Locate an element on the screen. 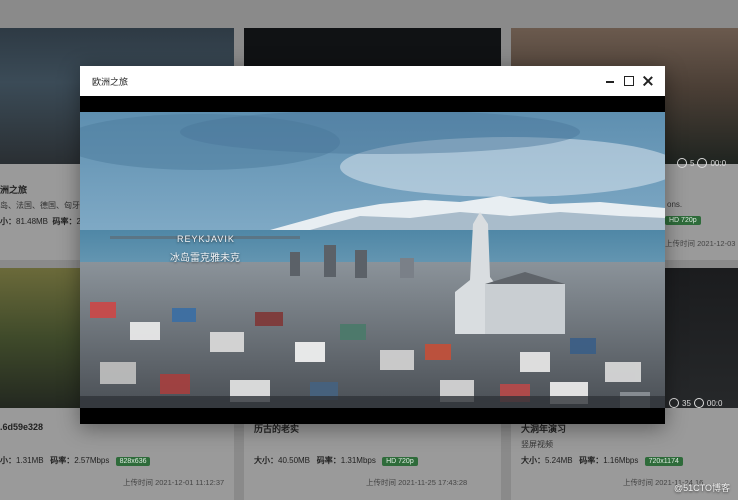 This screenshot has height=500, width=738. modal-toolbar is located at coordinates (629, 81).